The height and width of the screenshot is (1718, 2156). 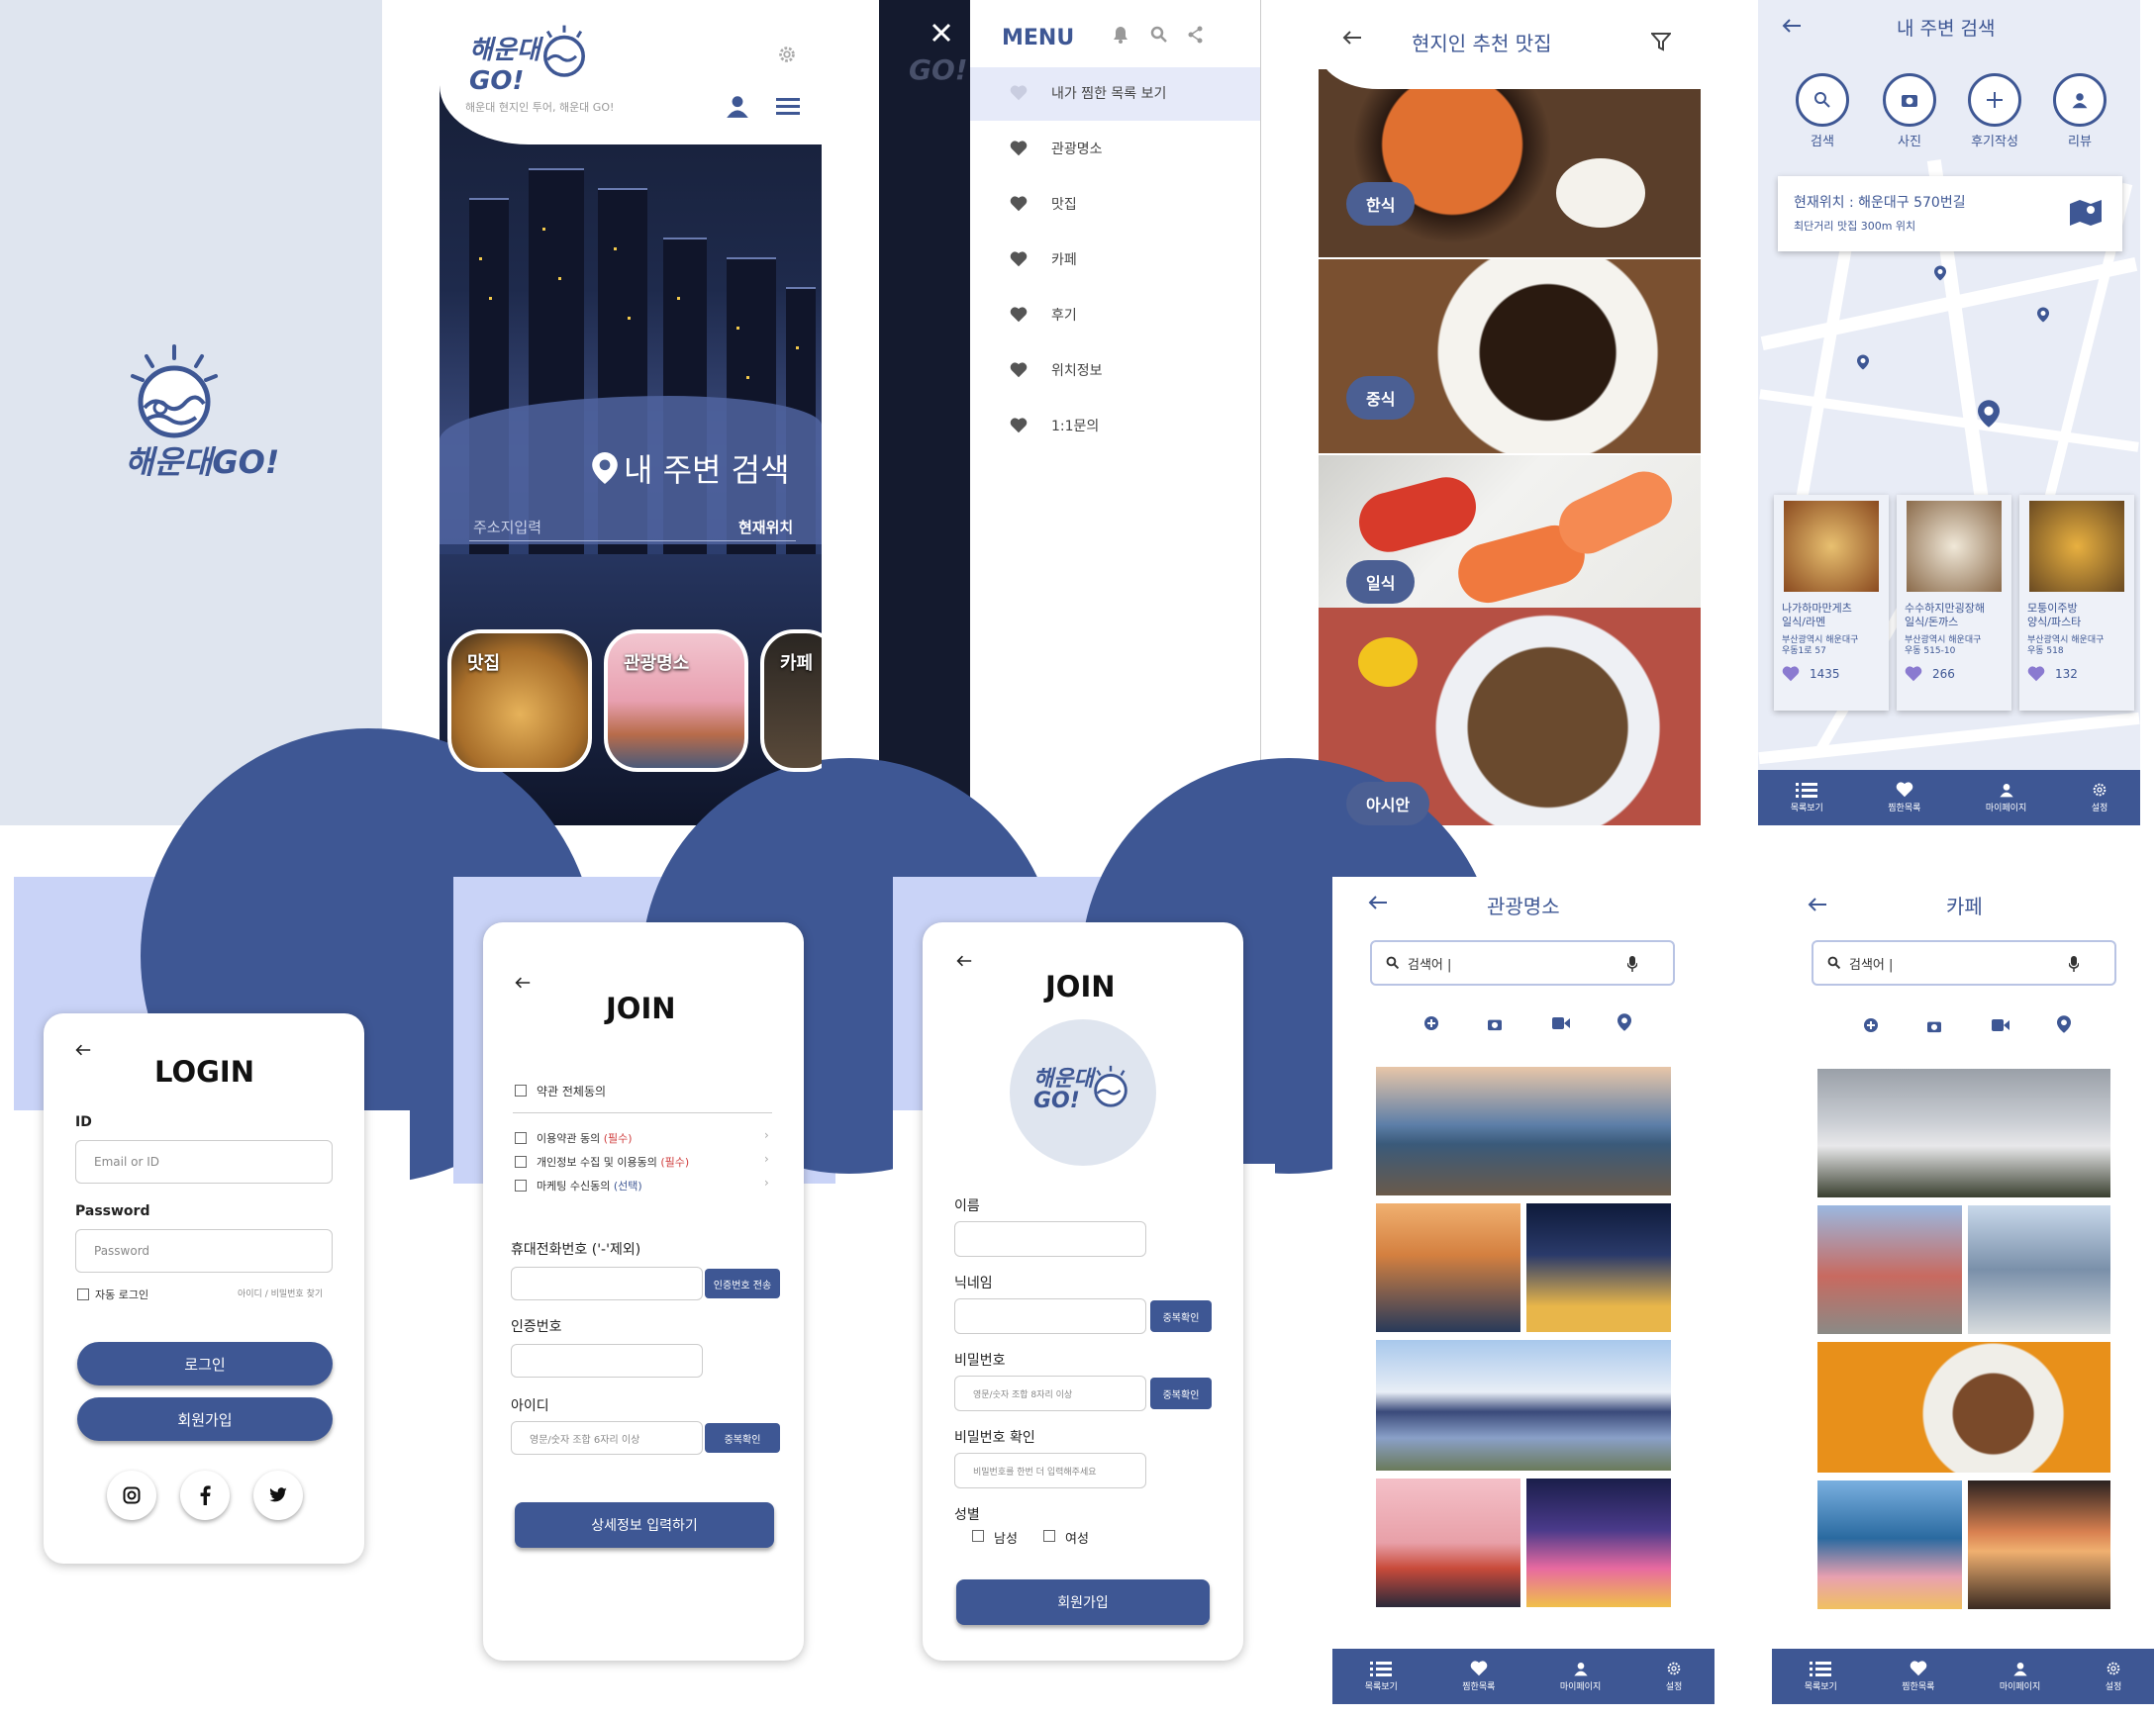 I want to click on name-input, so click(x=1050, y=1239).